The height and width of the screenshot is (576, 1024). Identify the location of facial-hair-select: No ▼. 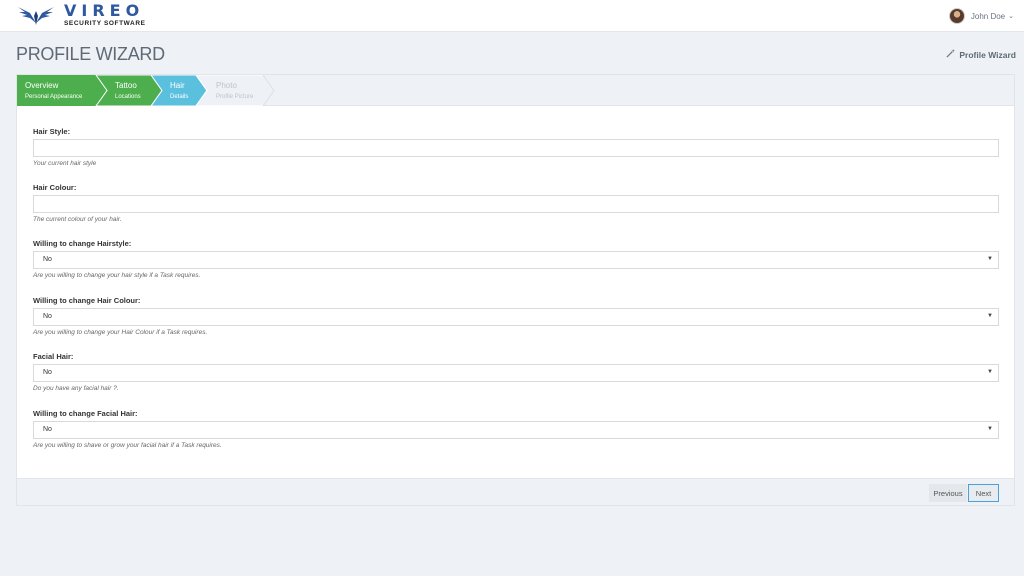
(516, 373).